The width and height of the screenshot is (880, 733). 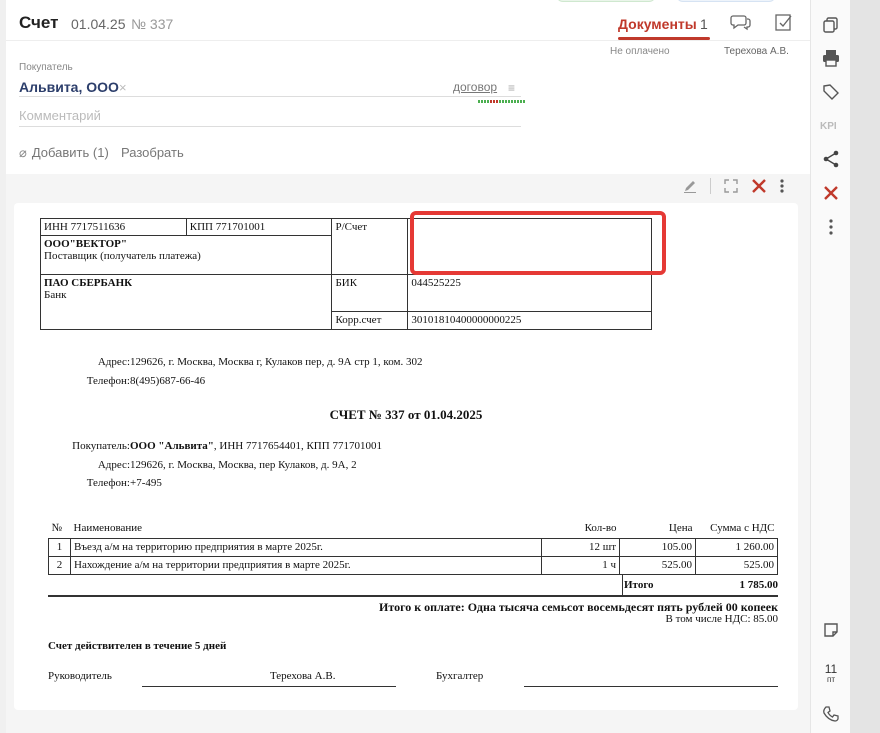 What do you see at coordinates (101, 446) in the screenshot?
I see `buyer-doc-label: Покупатель:` at bounding box center [101, 446].